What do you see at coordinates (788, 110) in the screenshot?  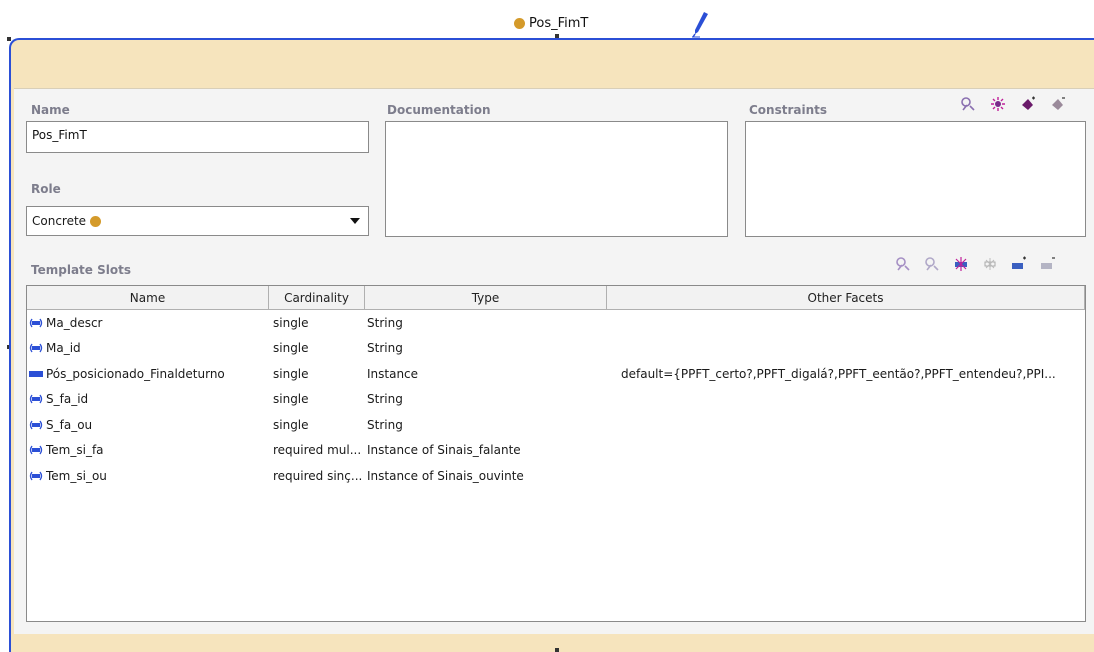 I see `constraints-label: Constraints` at bounding box center [788, 110].